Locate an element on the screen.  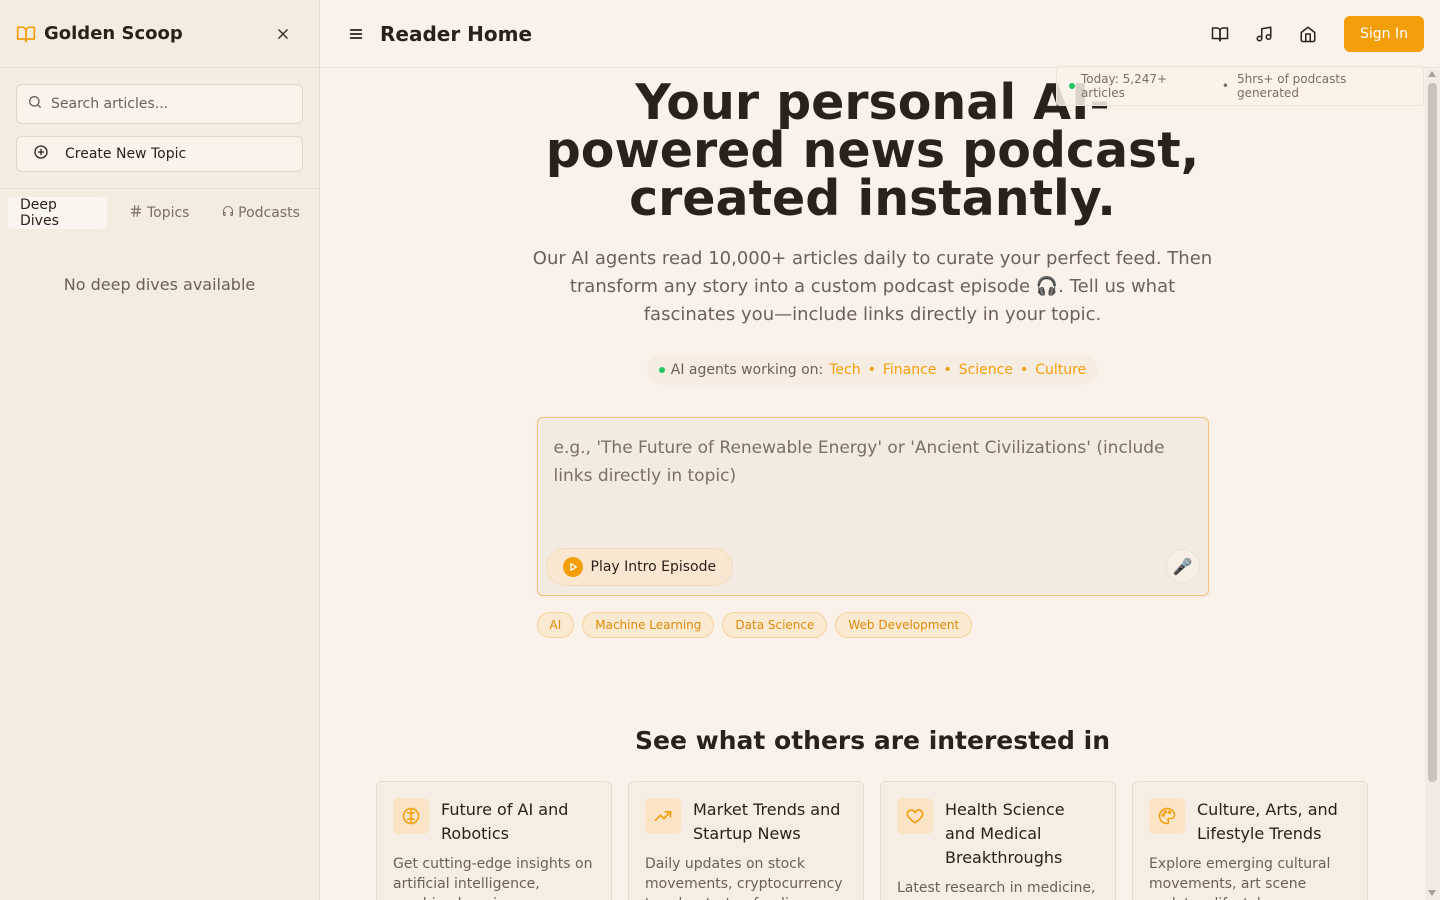
brain-icon is located at coordinates (411, 816).